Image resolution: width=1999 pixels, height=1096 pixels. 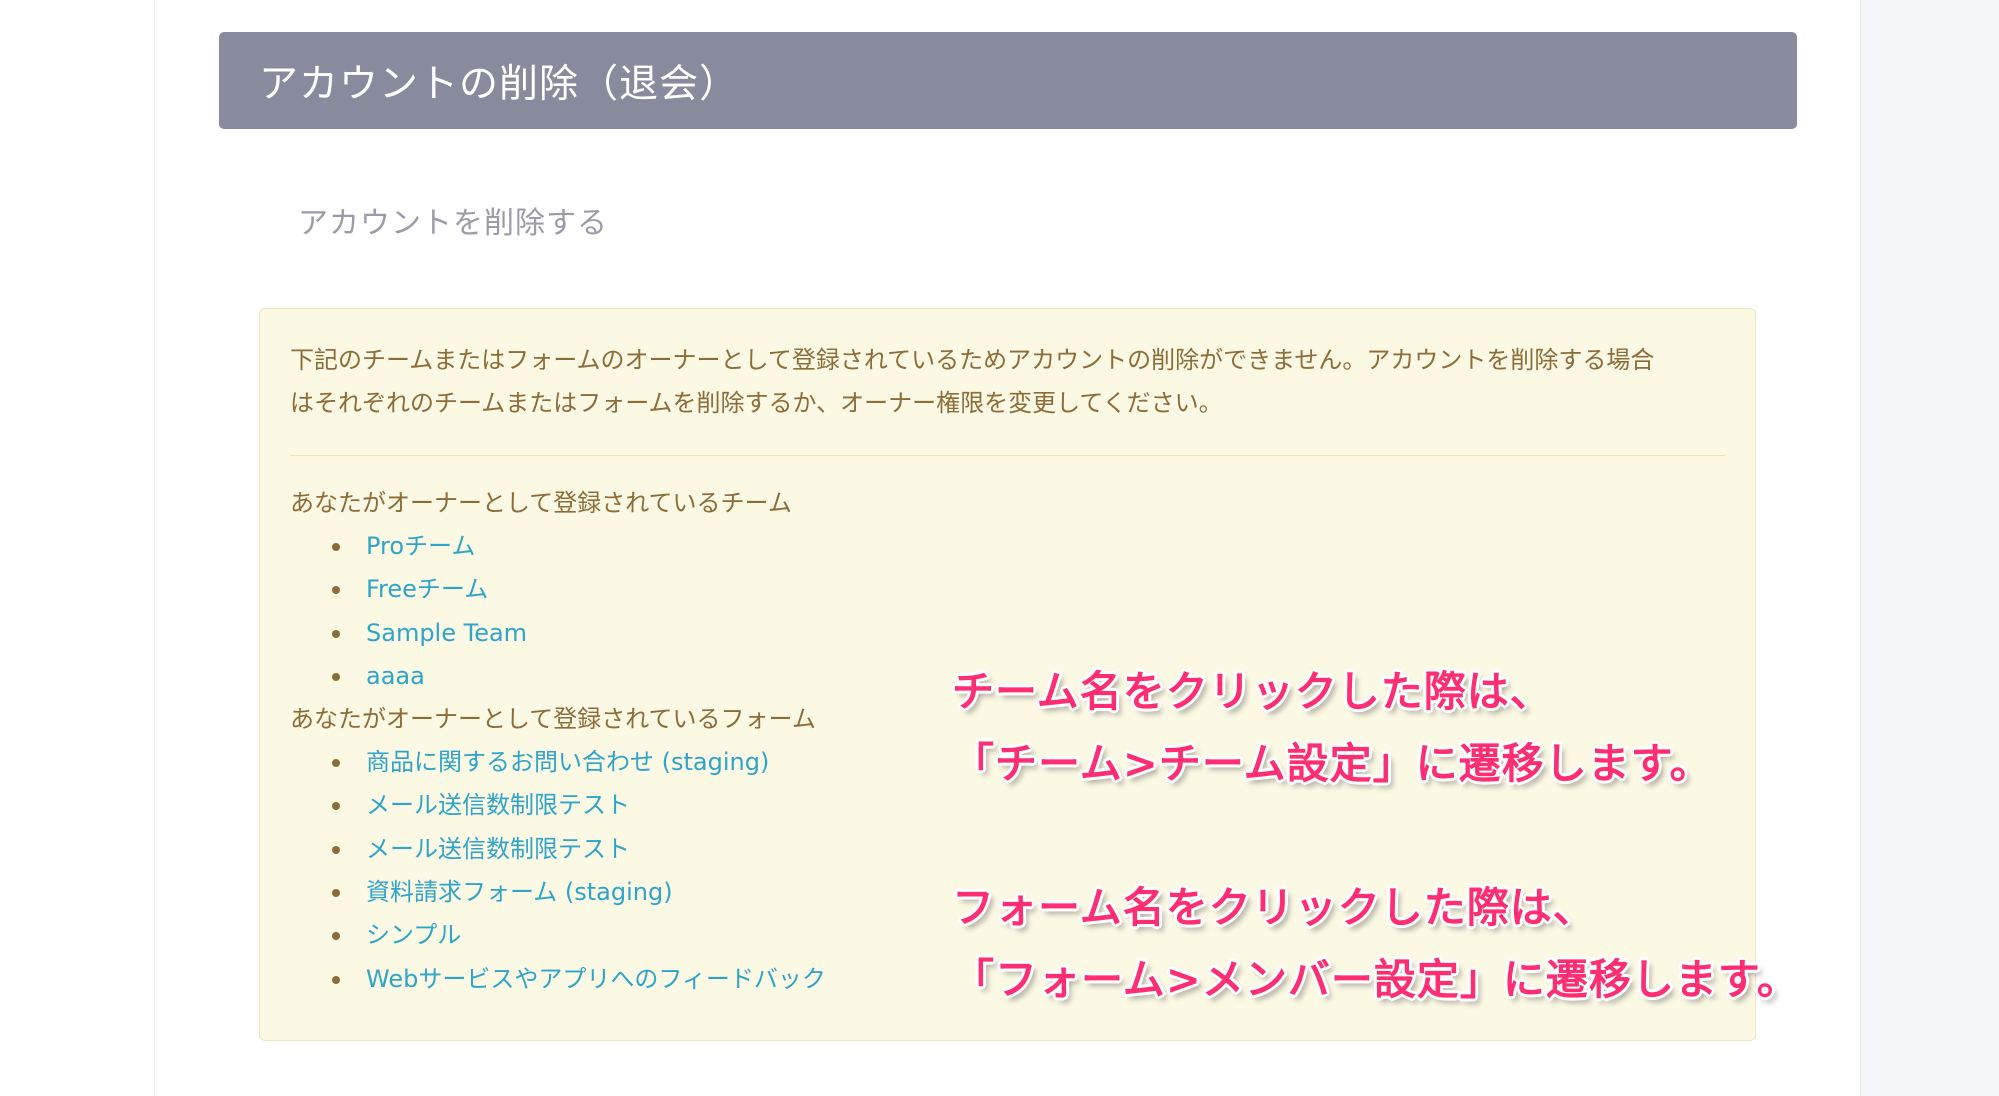 What do you see at coordinates (596, 979) in the screenshot?
I see `form-link: Webサービスやアプリへのフィードバック` at bounding box center [596, 979].